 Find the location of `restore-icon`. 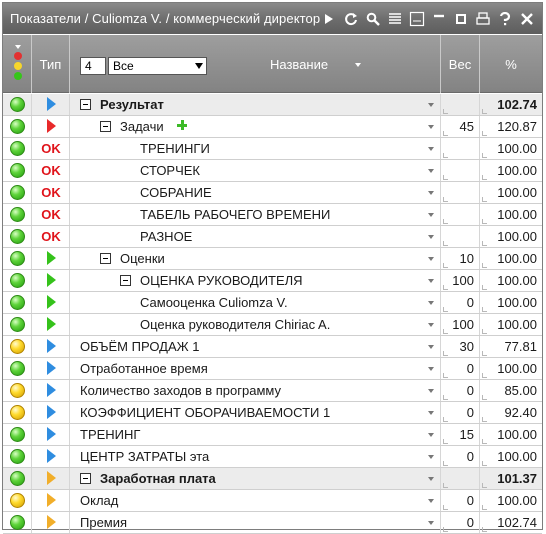

restore-icon is located at coordinates (461, 19).